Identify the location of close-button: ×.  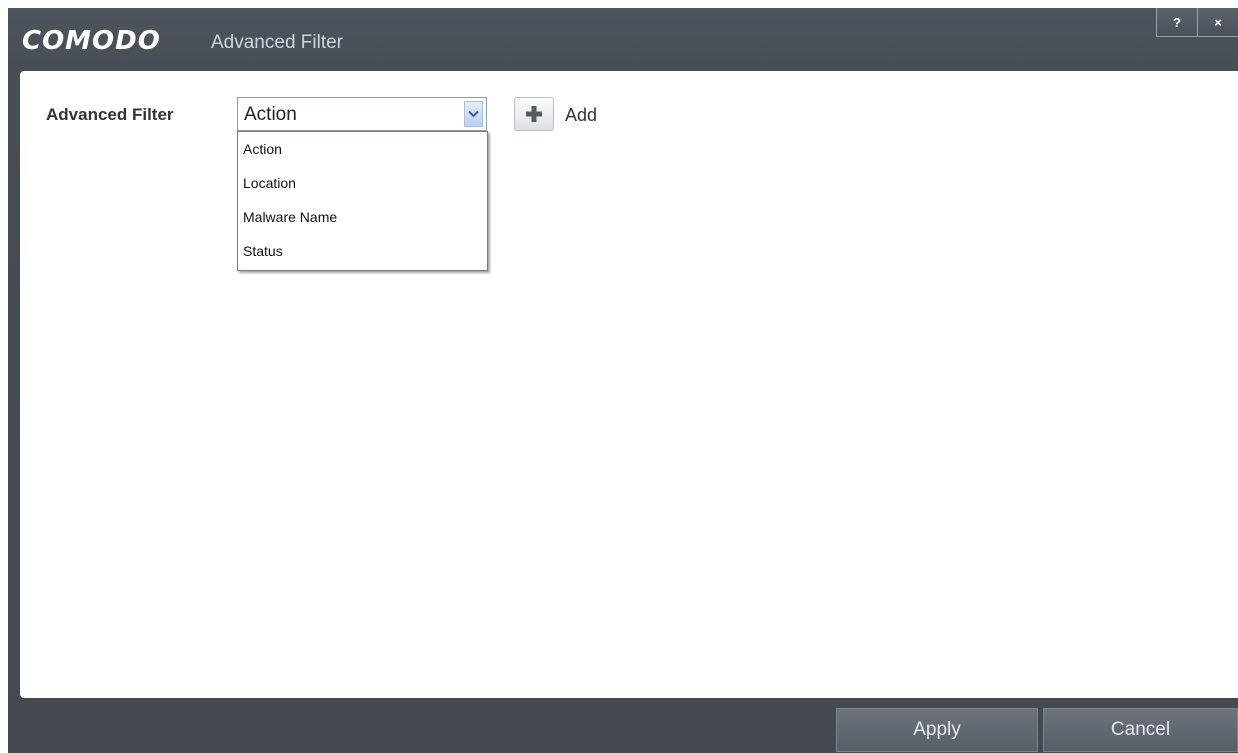
(1217, 22).